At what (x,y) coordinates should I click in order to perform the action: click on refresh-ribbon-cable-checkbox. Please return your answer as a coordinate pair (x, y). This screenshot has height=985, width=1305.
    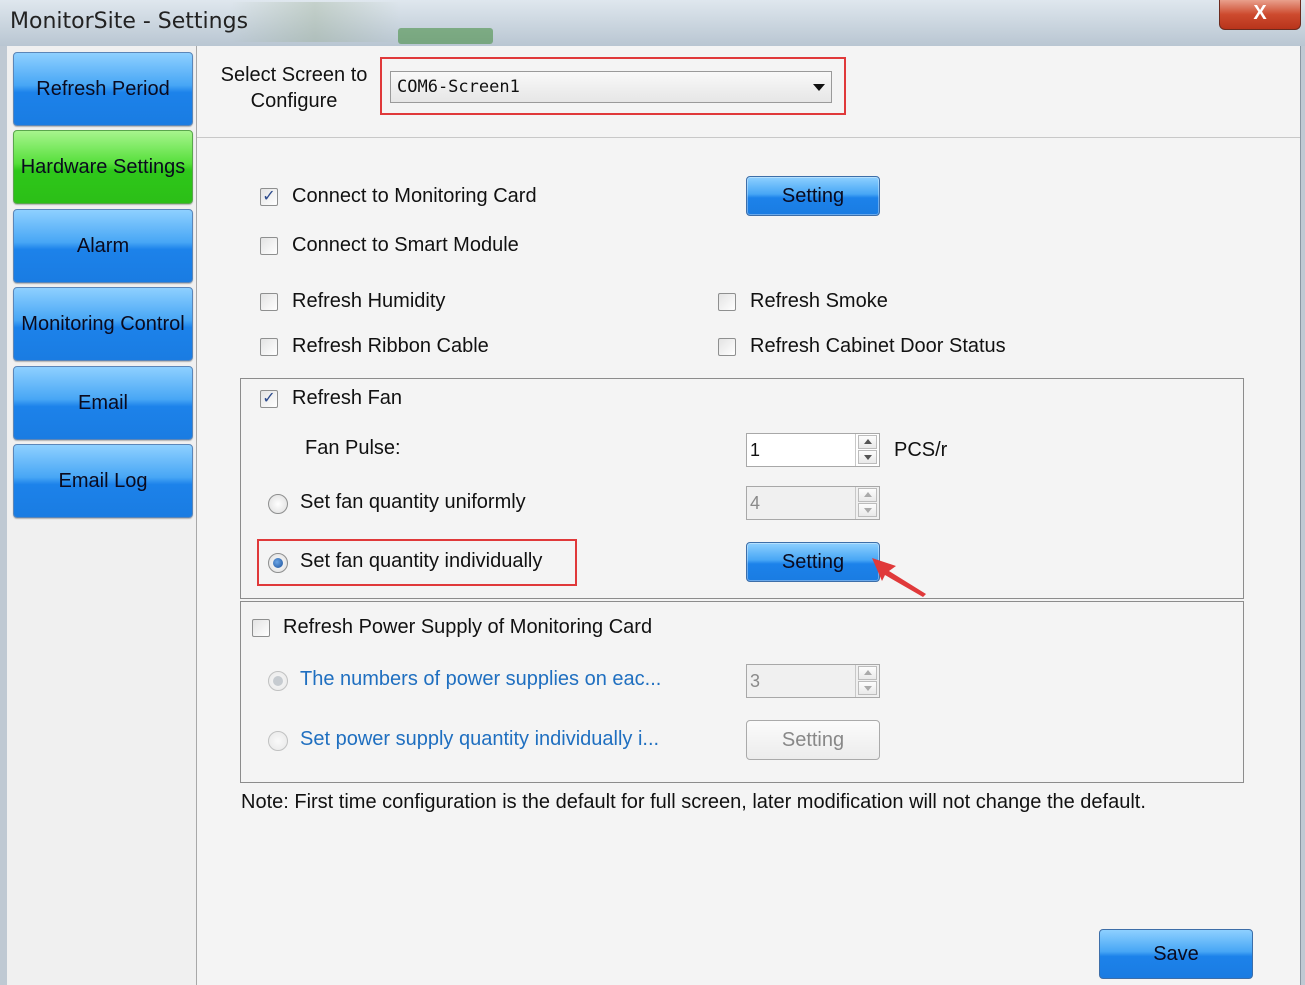
    Looking at the image, I should click on (269, 347).